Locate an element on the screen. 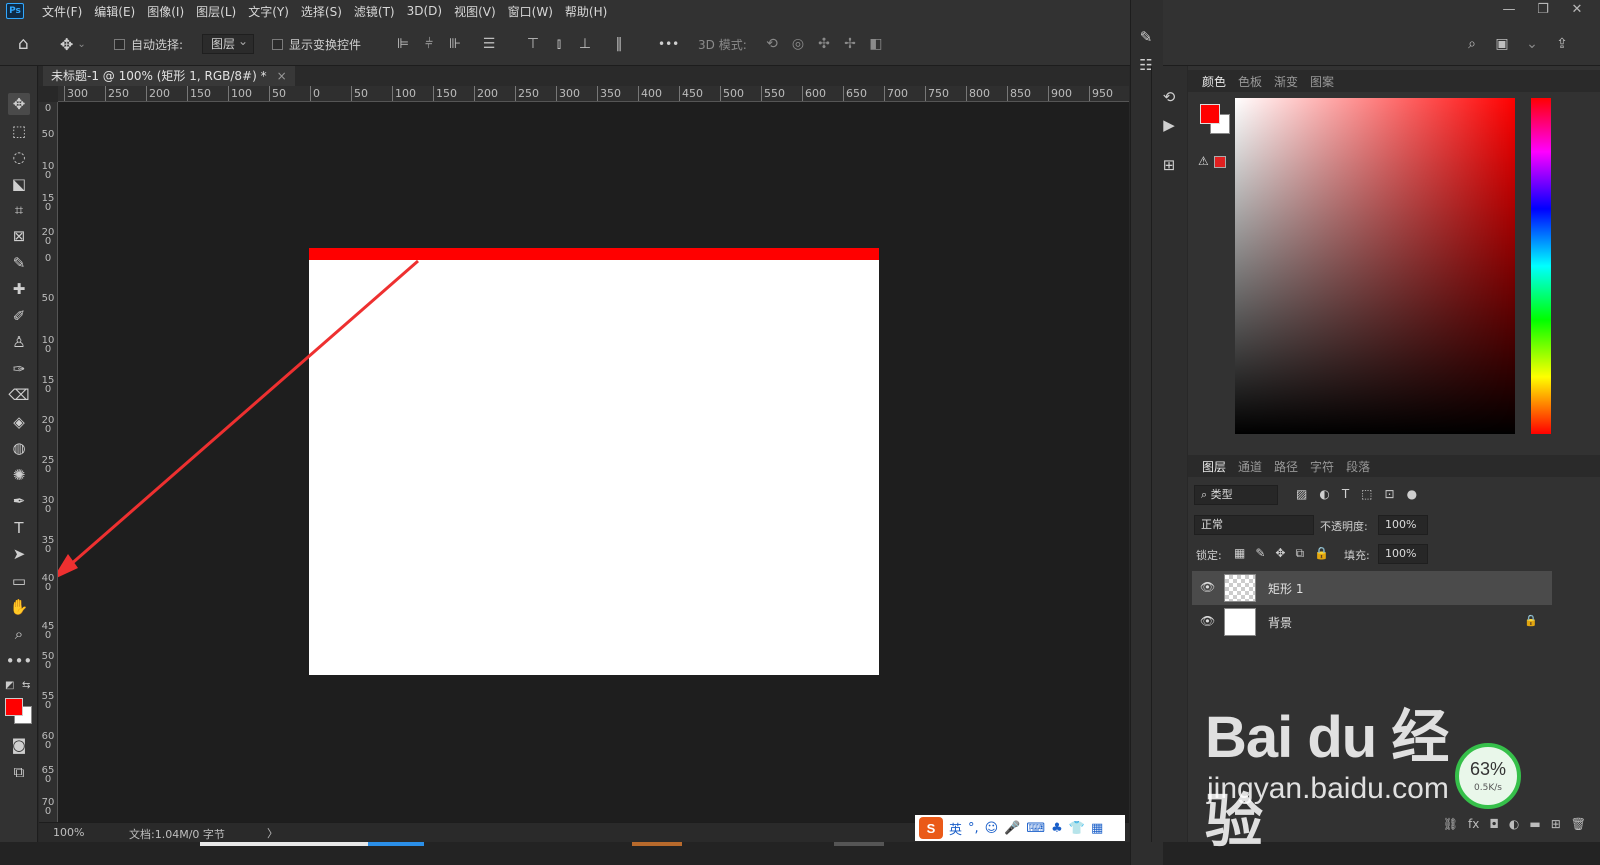  restore-button: ❐ is located at coordinates (1543, 11).